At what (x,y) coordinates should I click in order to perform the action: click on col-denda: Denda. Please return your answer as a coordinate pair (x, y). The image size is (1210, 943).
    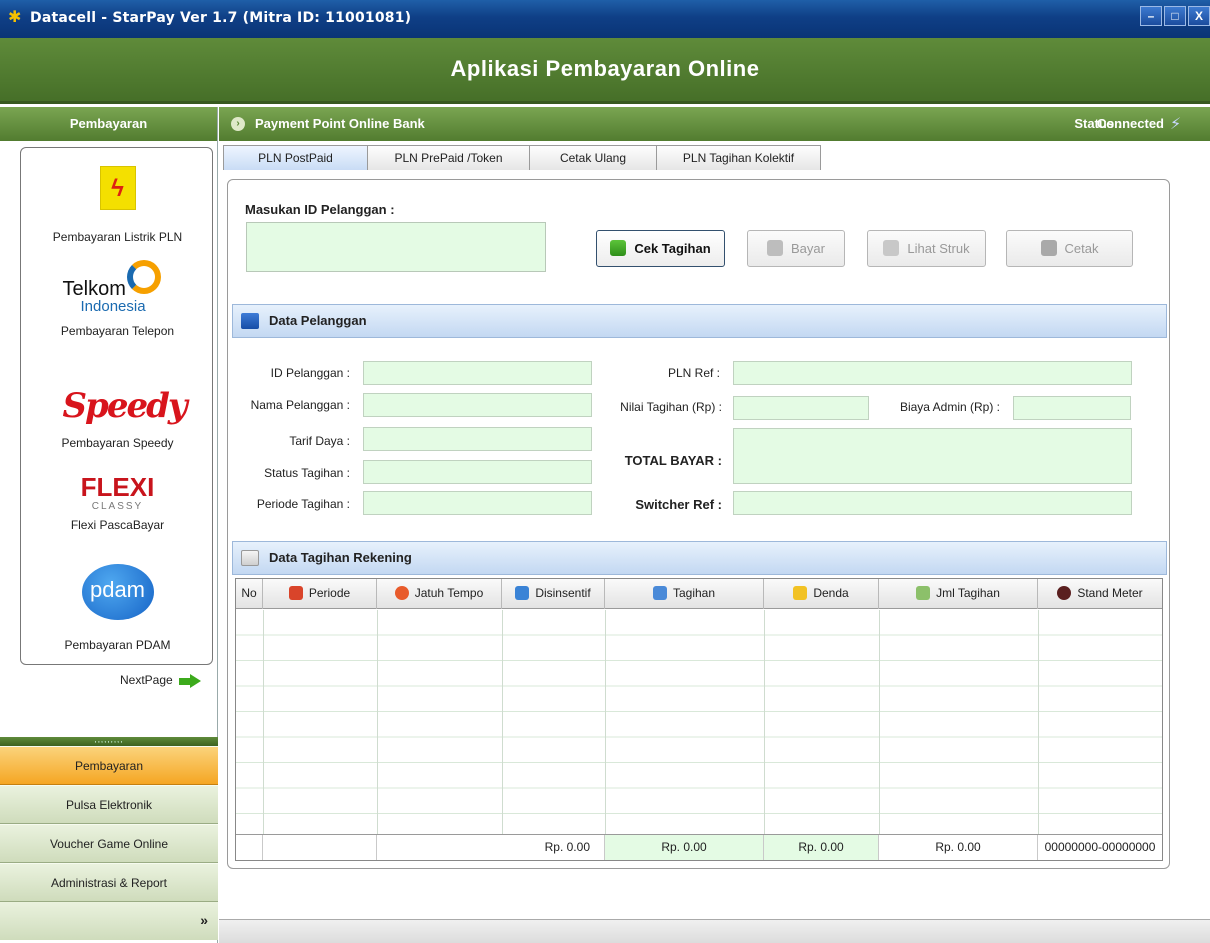
    Looking at the image, I should click on (821, 594).